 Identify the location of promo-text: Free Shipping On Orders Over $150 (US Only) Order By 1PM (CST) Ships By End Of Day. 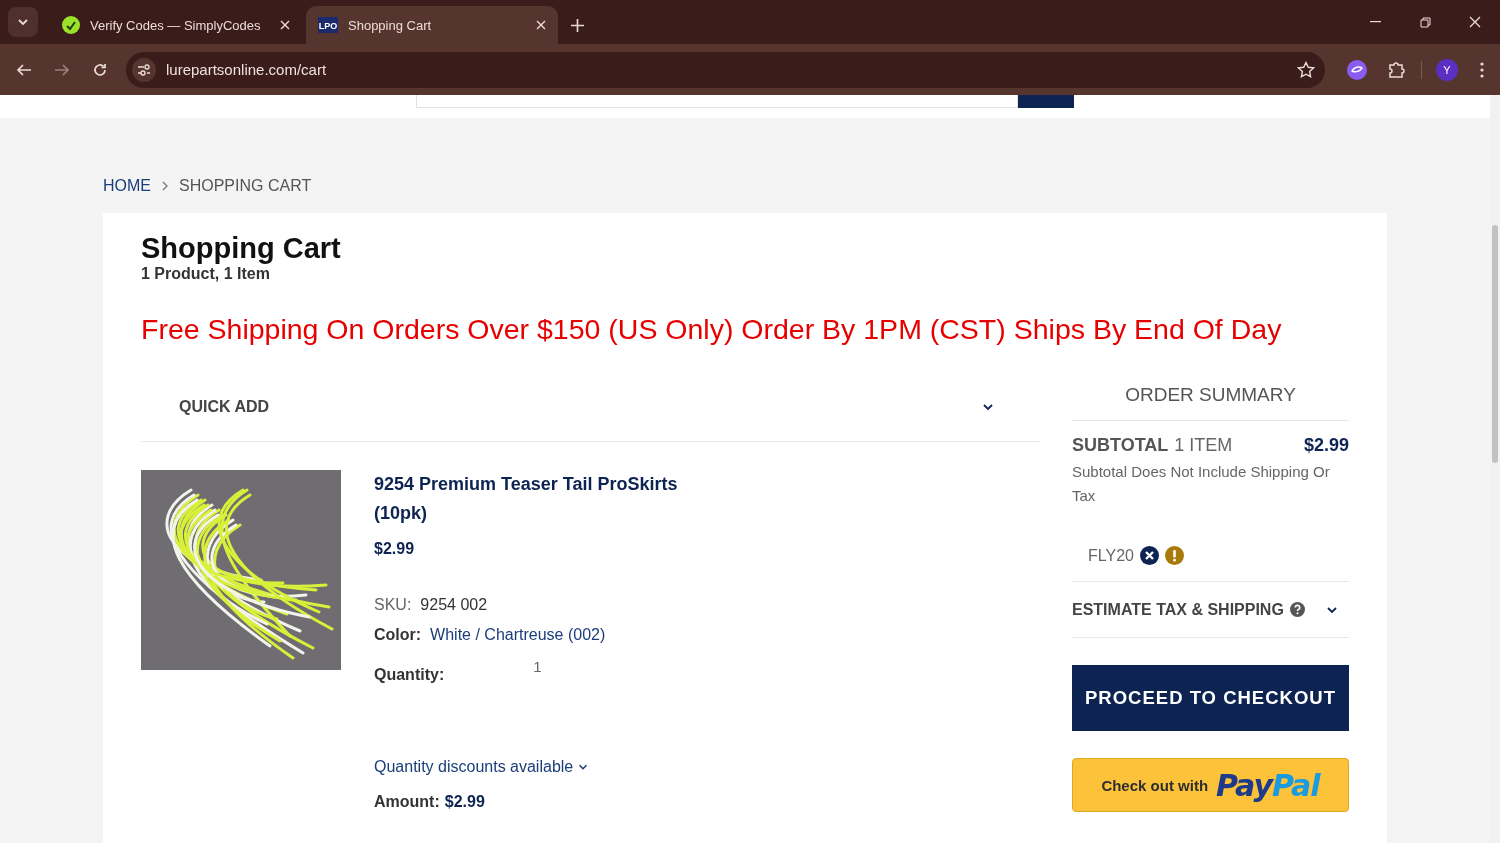
(712, 329).